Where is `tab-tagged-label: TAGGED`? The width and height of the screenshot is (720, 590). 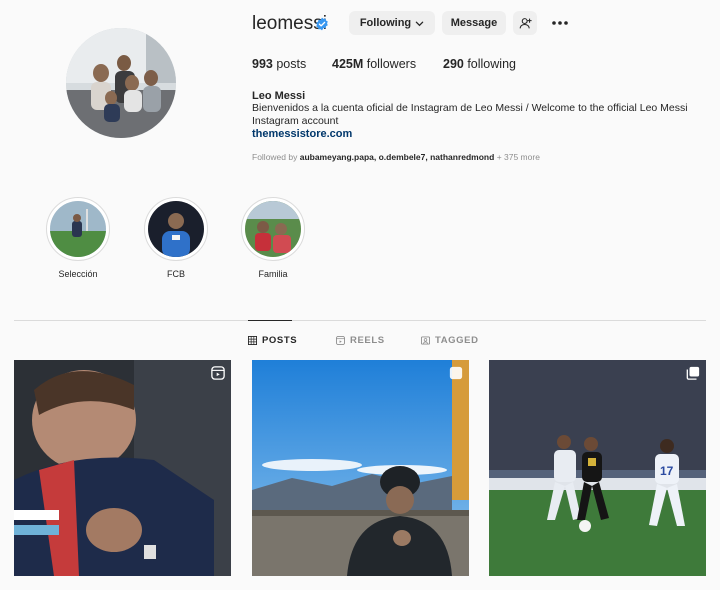
tab-tagged-label: TAGGED is located at coordinates (457, 340).